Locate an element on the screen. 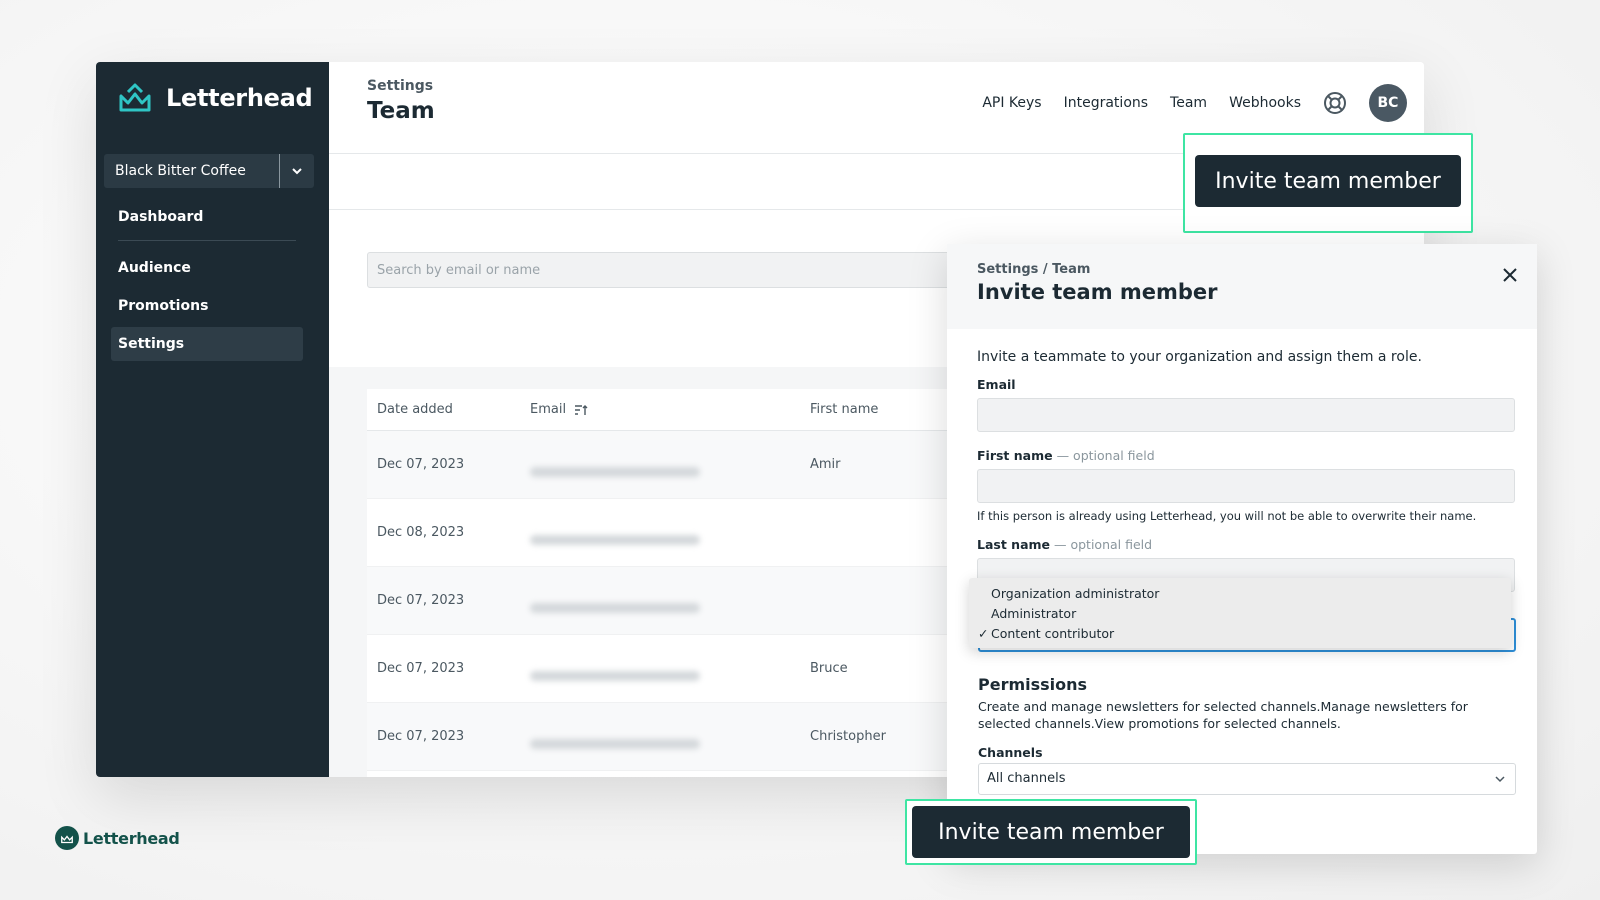 This screenshot has width=1600, height=900. close-icon is located at coordinates (1510, 275).